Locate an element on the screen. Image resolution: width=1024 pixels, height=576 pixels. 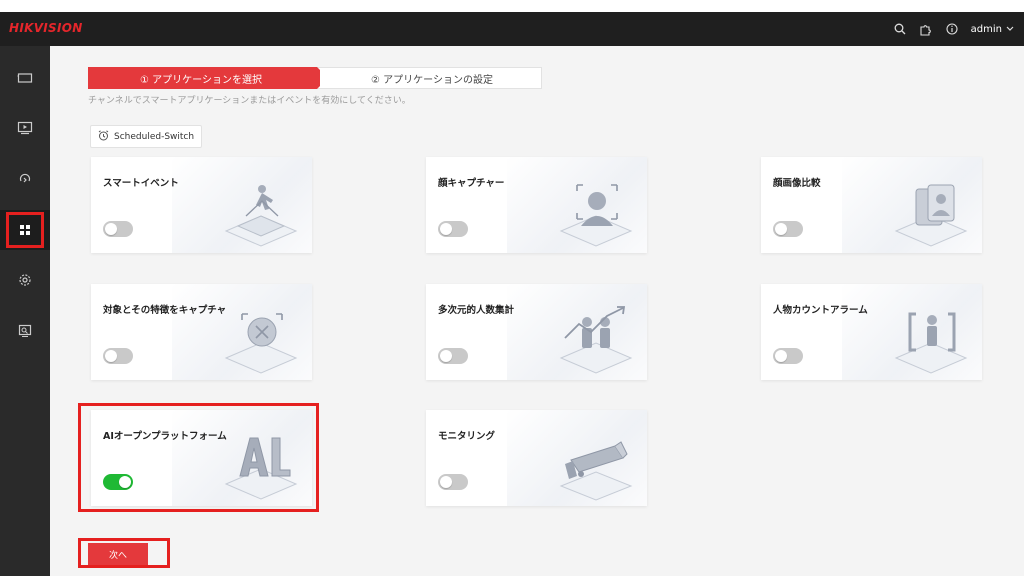
user-name: admin is located at coordinates (986, 29).